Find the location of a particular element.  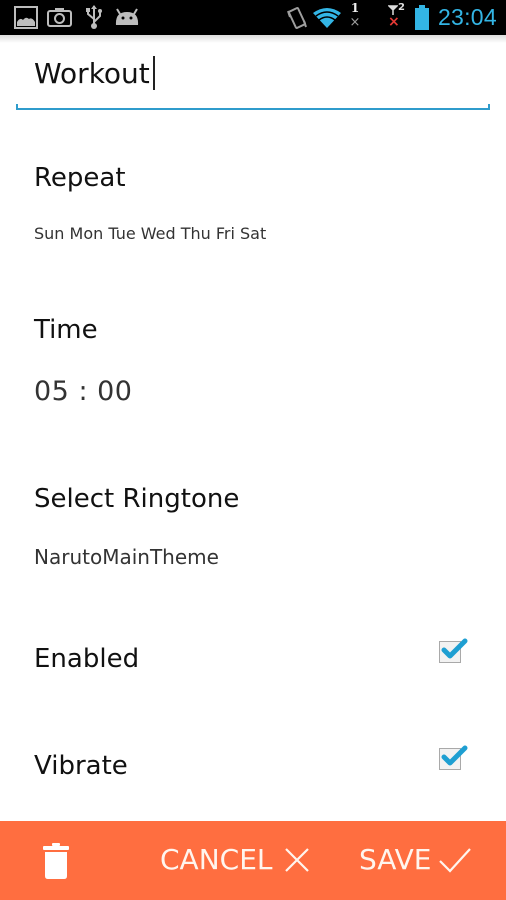

clock: 23:04 is located at coordinates (467, 17).